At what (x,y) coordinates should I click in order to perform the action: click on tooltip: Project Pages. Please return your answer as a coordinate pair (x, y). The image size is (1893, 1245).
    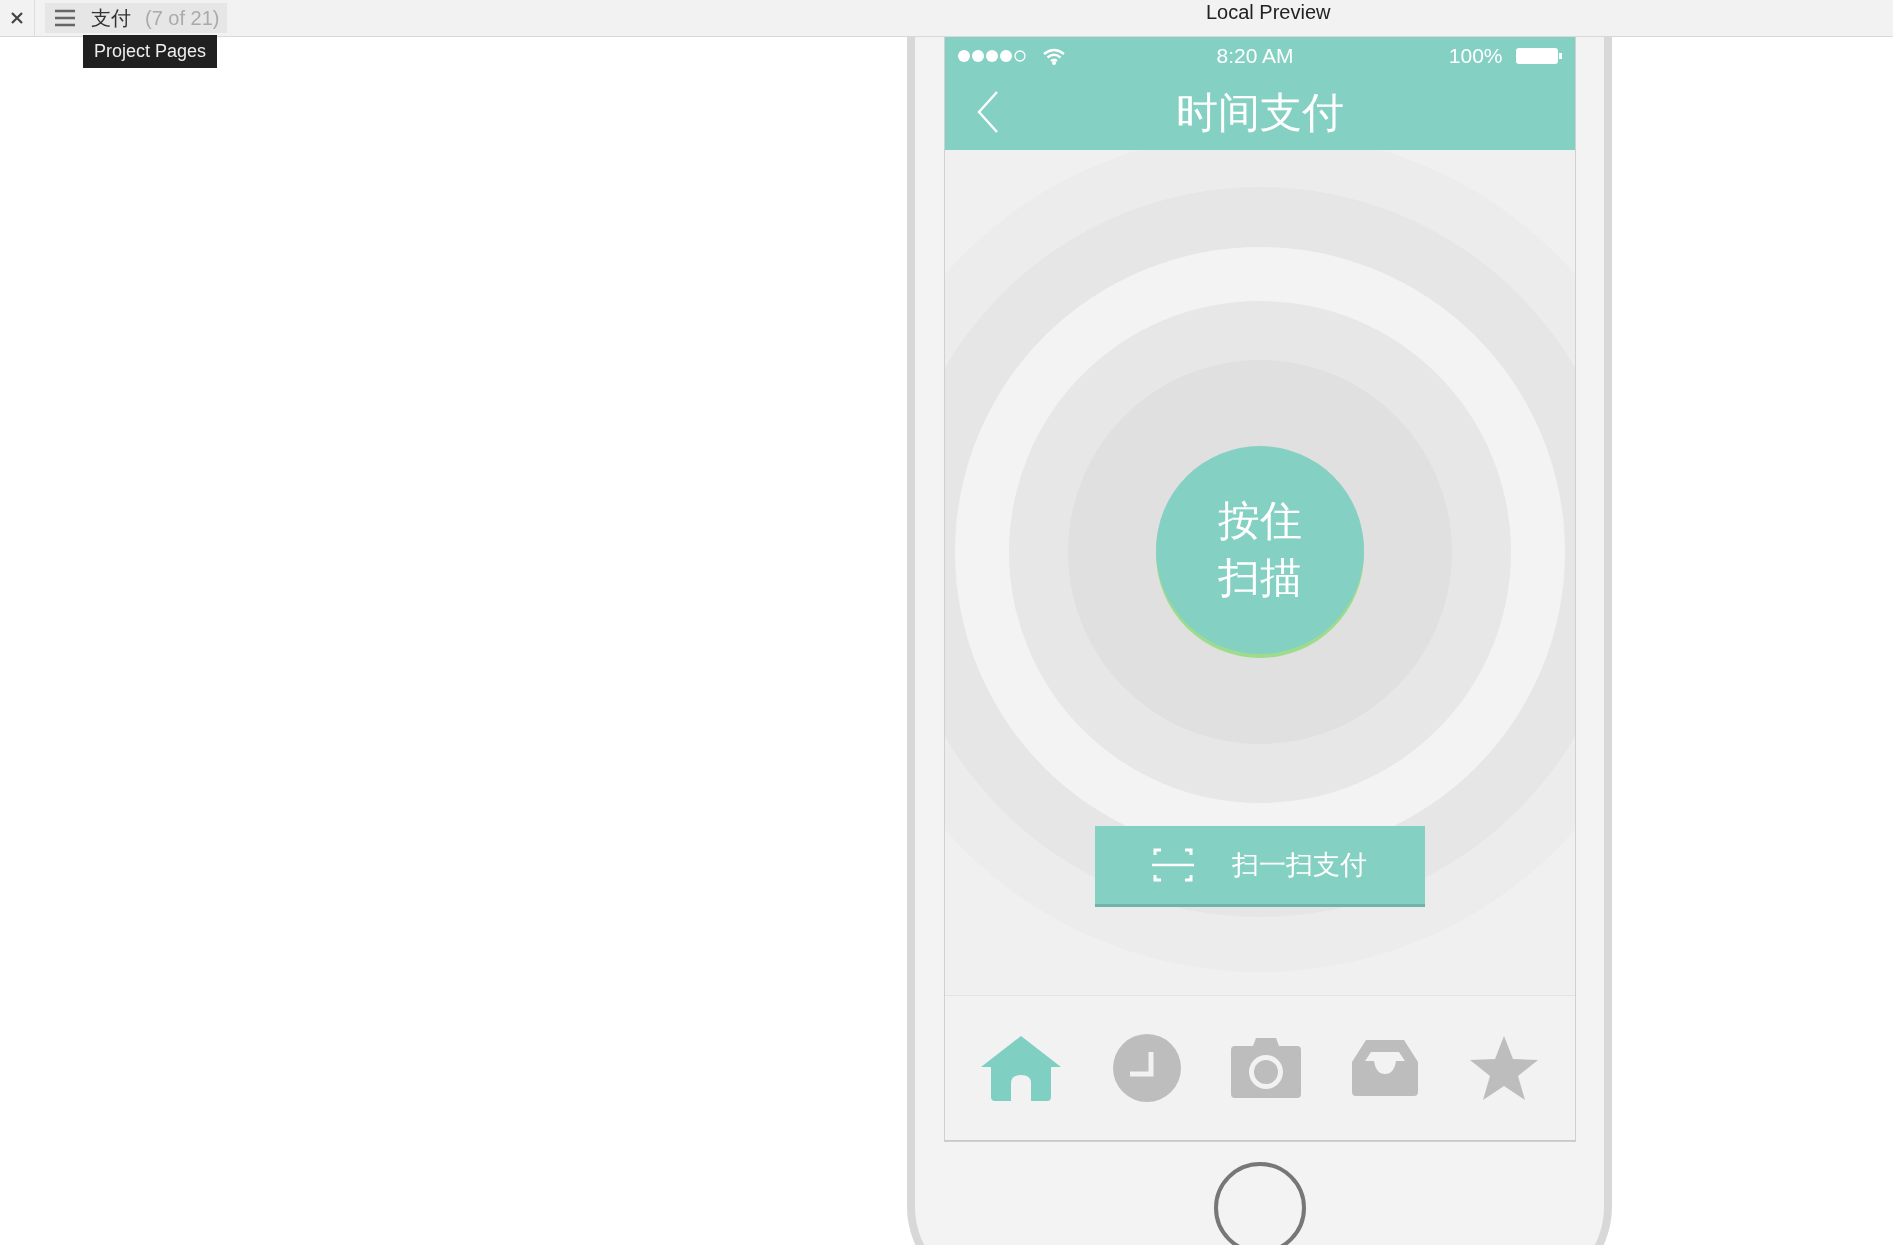
    Looking at the image, I should click on (150, 51).